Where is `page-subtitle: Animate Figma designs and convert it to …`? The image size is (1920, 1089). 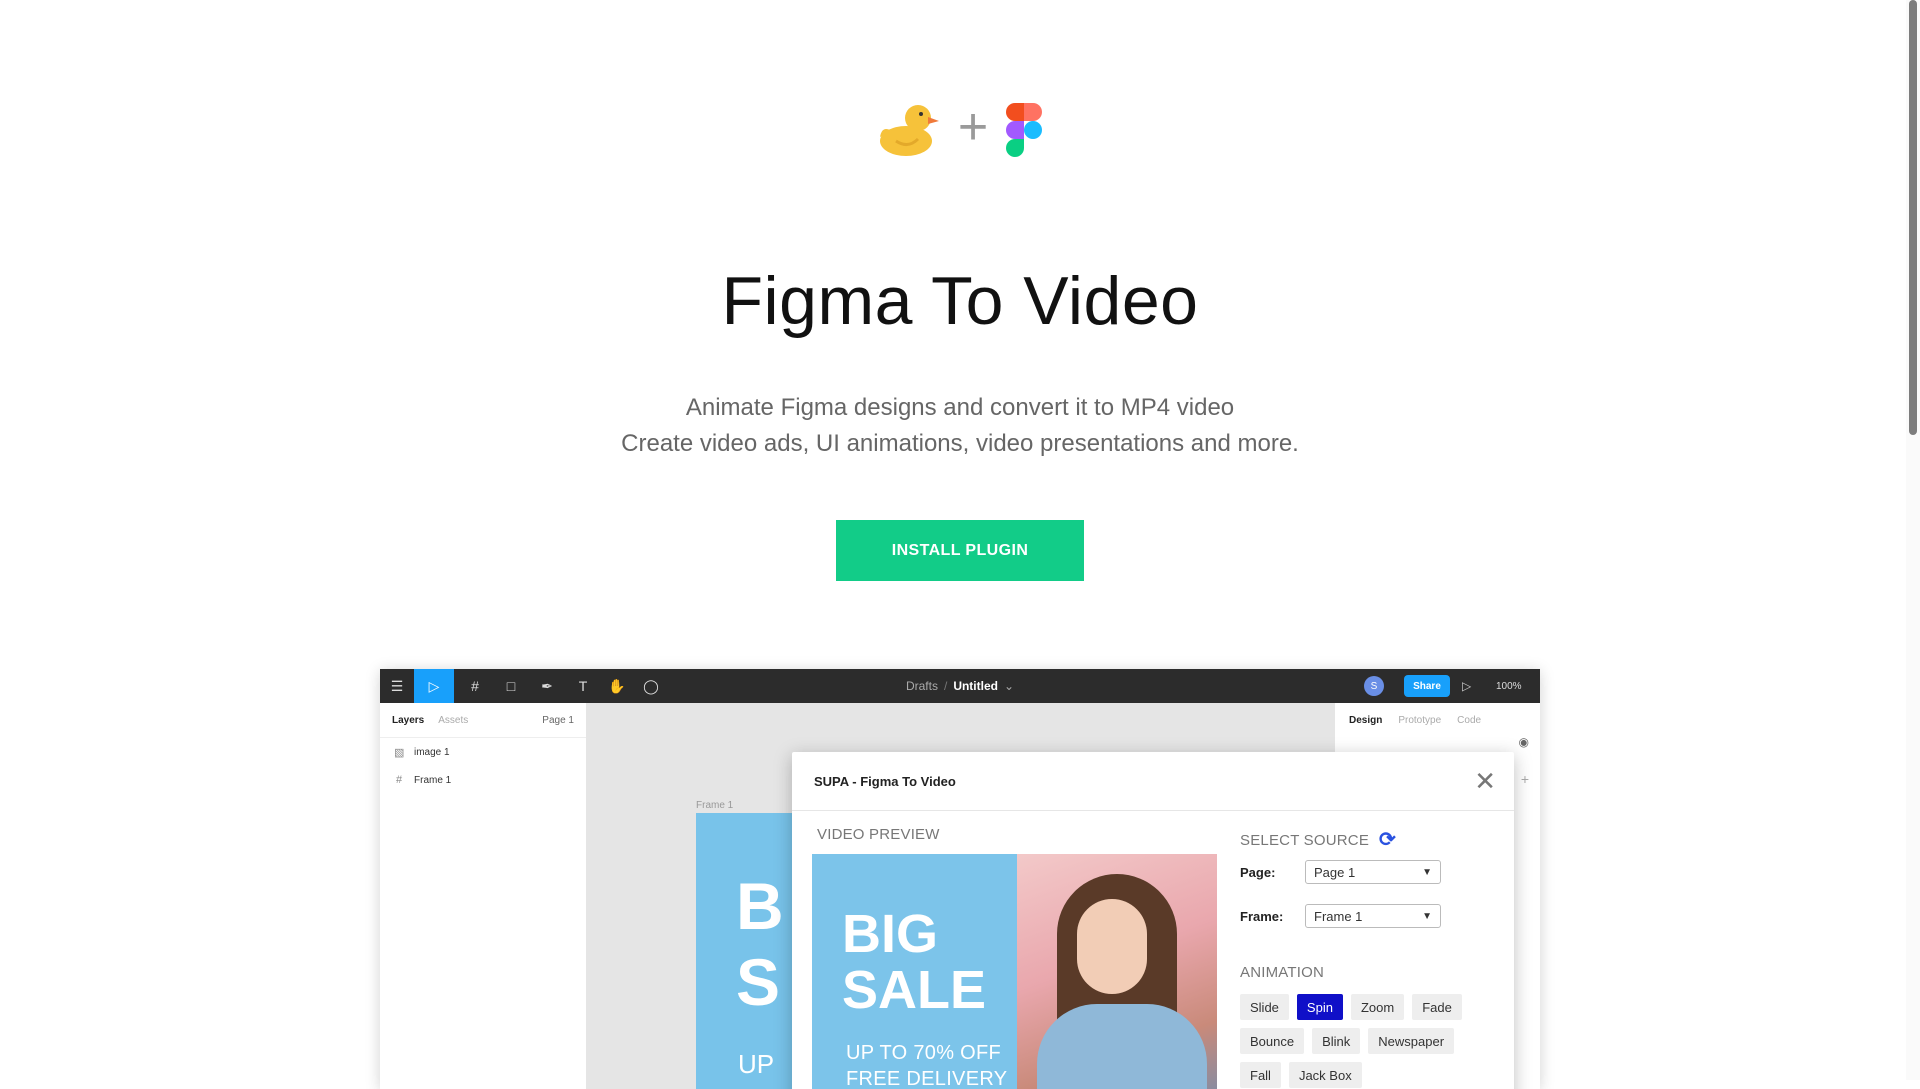
page-subtitle: Animate Figma designs and convert it to … is located at coordinates (960, 426).